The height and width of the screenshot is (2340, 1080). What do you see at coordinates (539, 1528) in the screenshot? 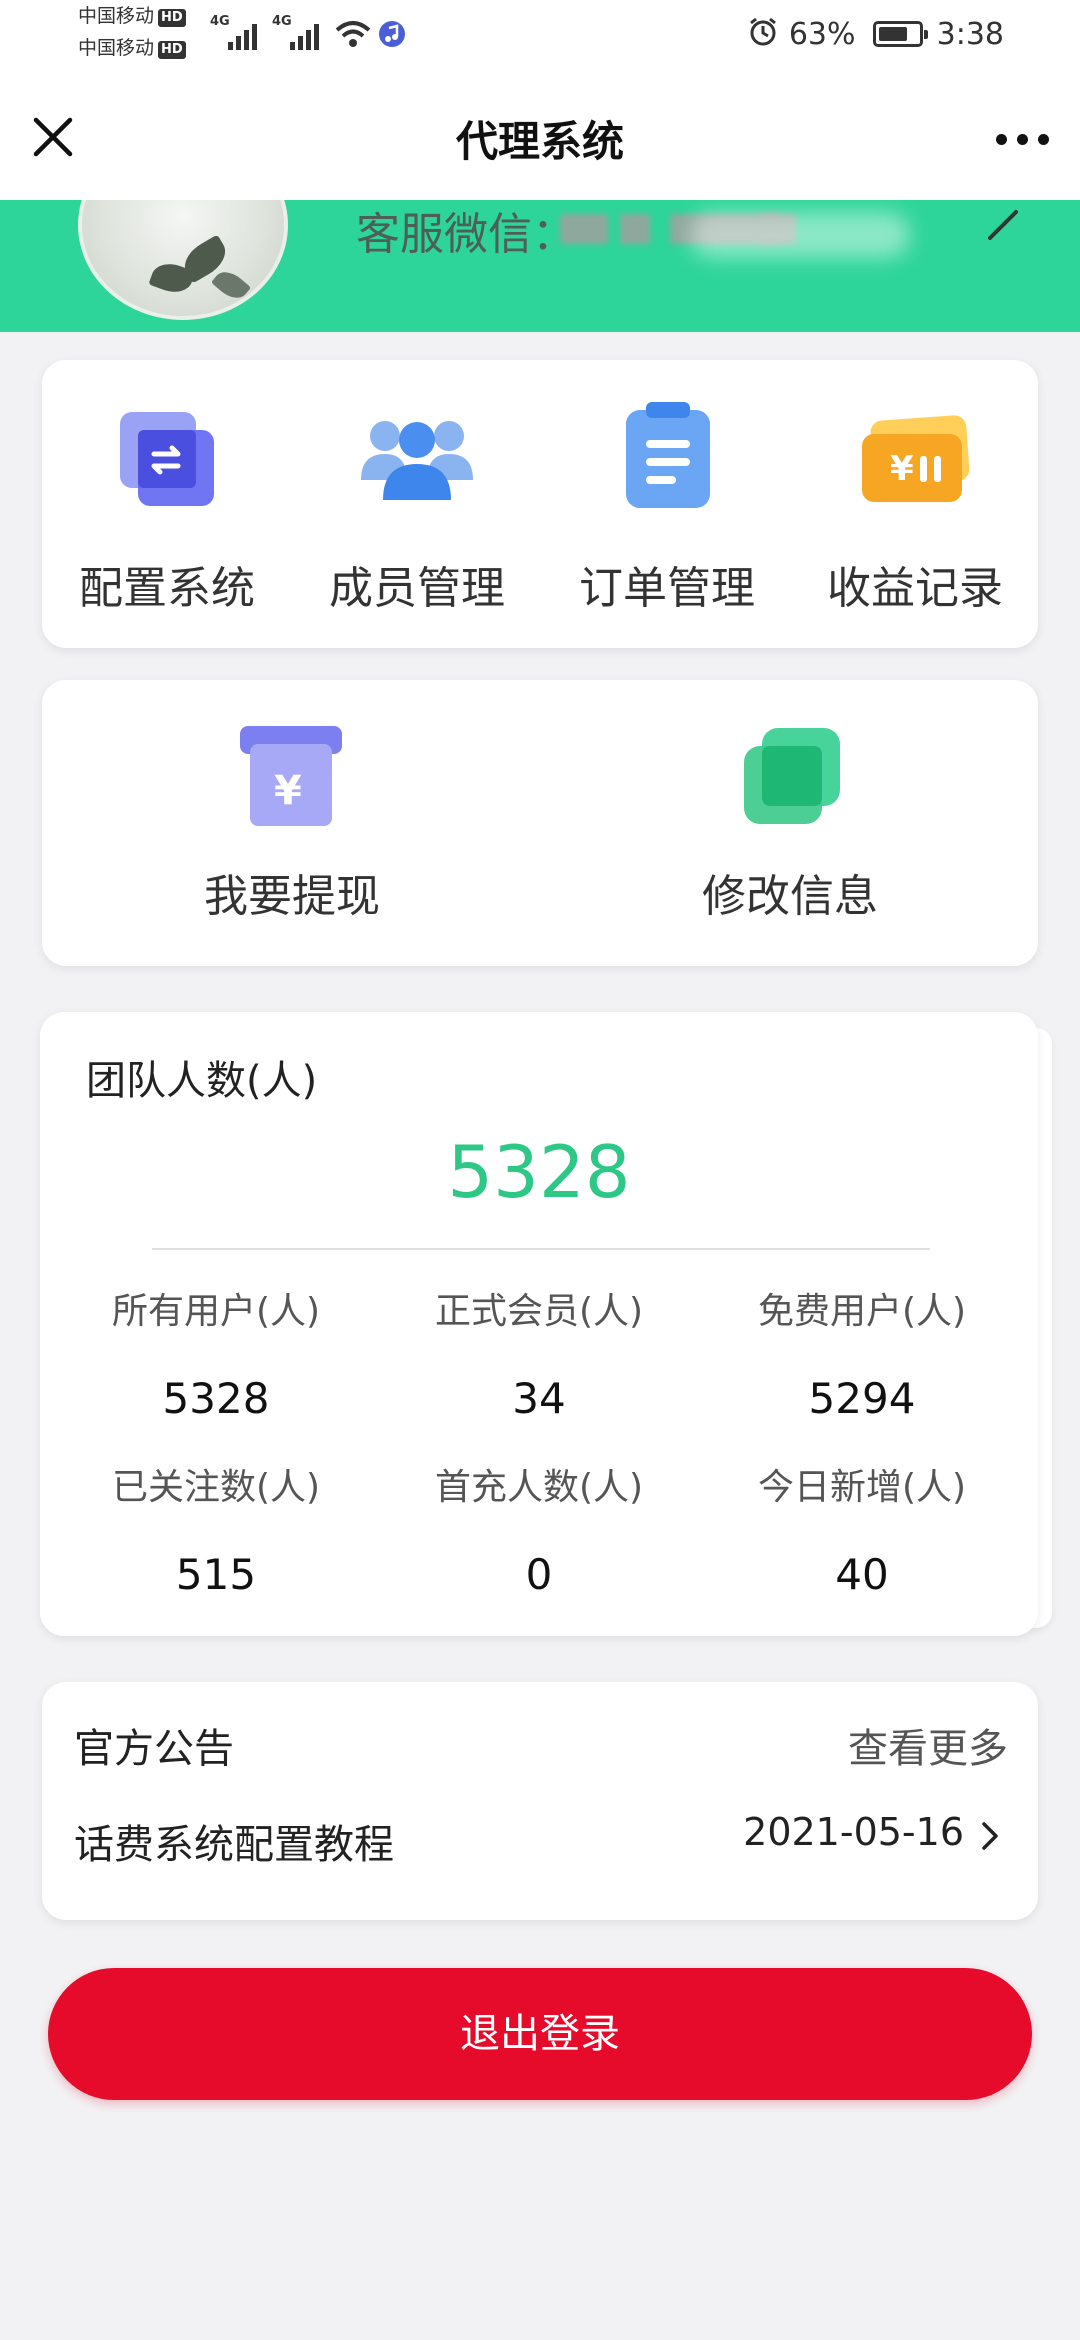
I see `stat-first-recharge: 首充人数(人) 0` at bounding box center [539, 1528].